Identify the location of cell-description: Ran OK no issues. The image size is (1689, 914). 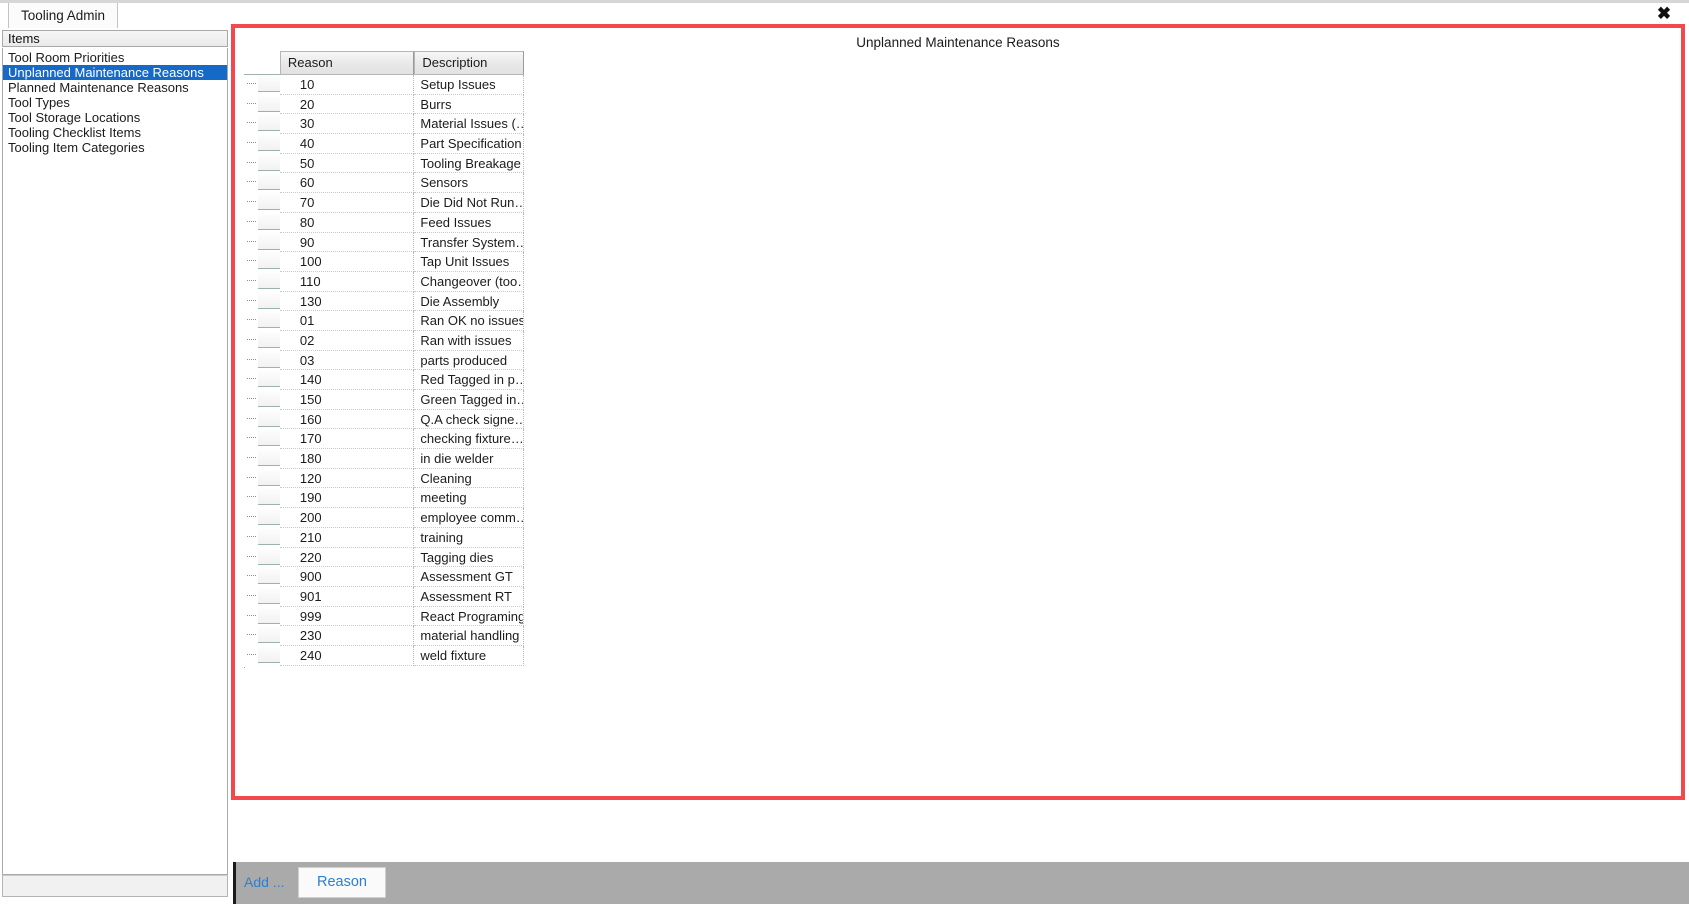
(469, 321).